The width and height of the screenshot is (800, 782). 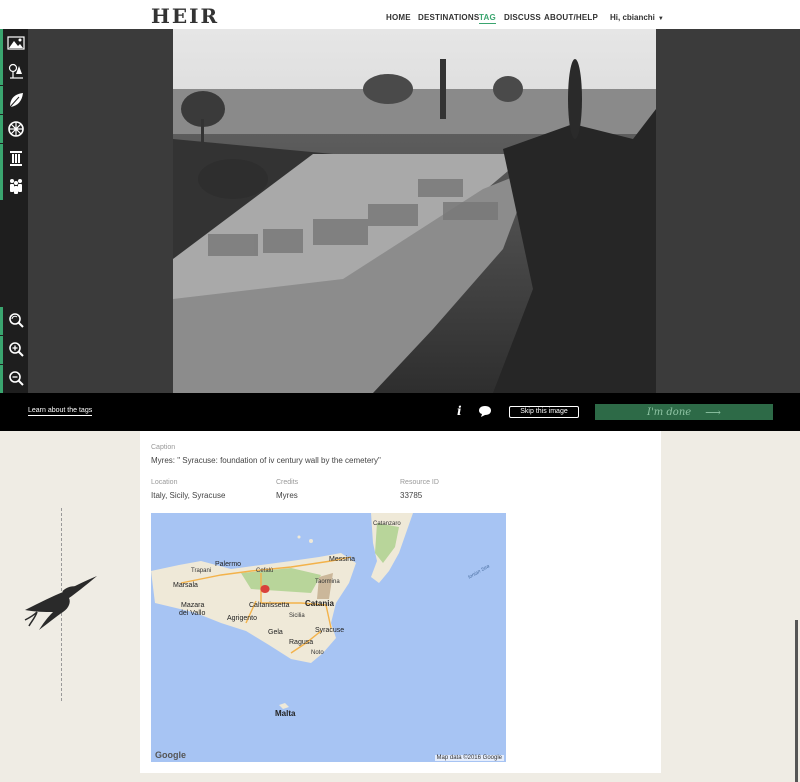 I want to click on skip-image-button: Skip this image, so click(x=544, y=412).